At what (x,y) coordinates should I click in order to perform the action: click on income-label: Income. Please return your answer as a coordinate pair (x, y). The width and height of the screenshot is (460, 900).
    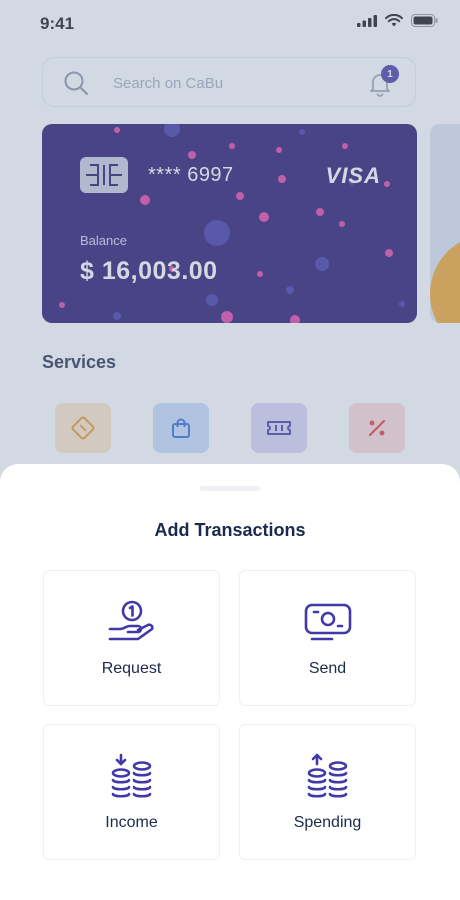
    Looking at the image, I should click on (131, 822).